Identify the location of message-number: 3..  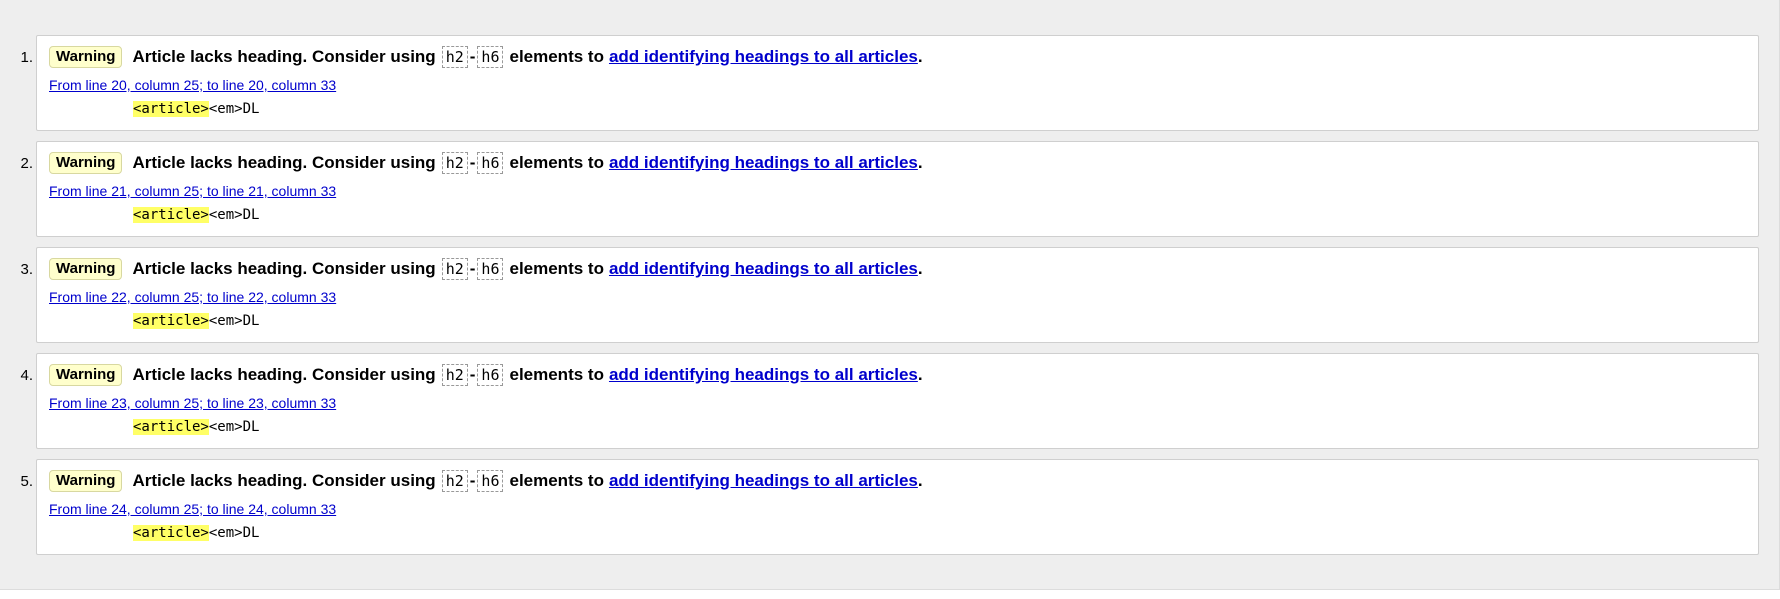
(26, 269).